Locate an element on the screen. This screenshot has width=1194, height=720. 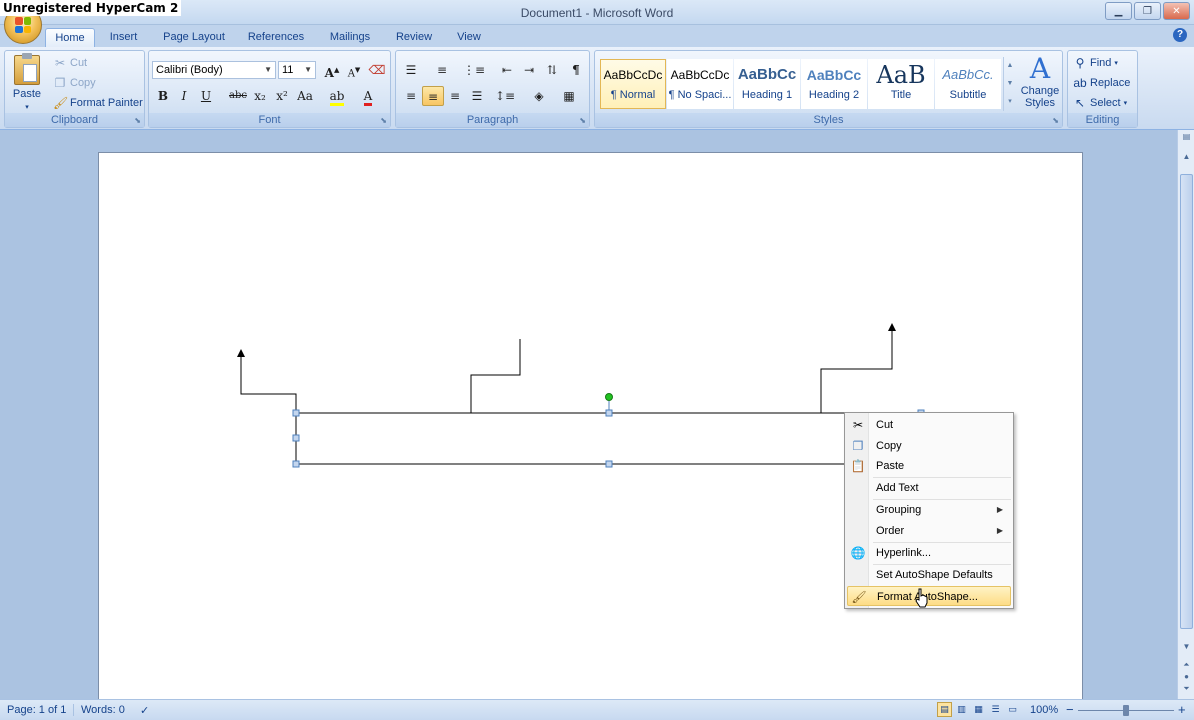
vertical-scrollbar: ▤ ▲ ▼ ⏶ ● ⏷ is located at coordinates (1185, 414).